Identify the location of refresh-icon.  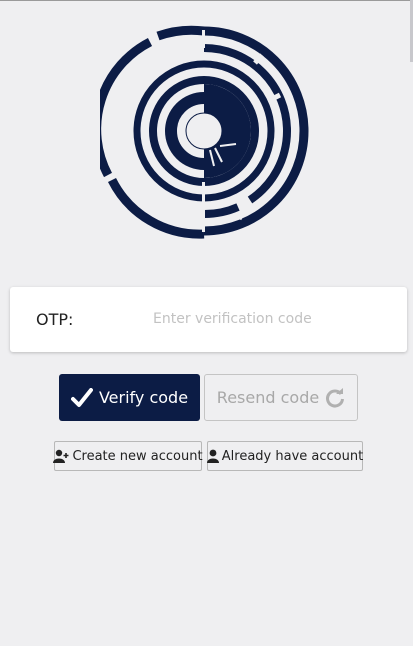
(335, 397).